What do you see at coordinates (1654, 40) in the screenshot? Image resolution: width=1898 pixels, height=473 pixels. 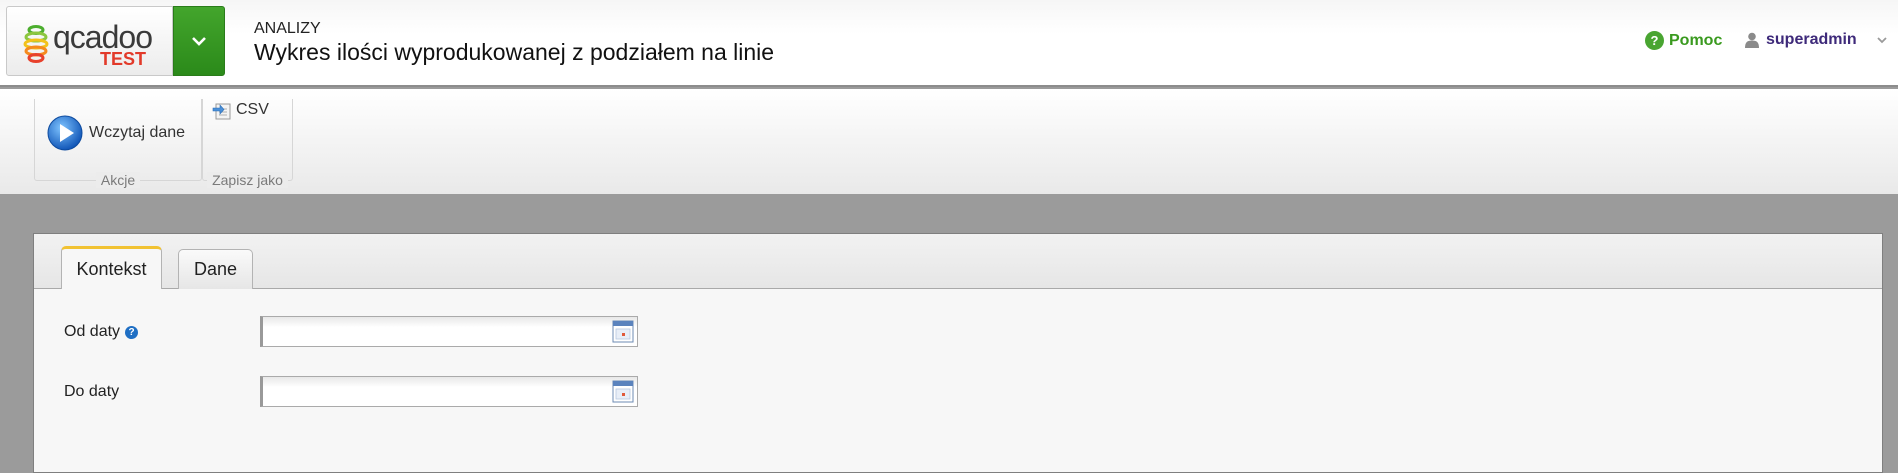 I see `help-icon: ?` at bounding box center [1654, 40].